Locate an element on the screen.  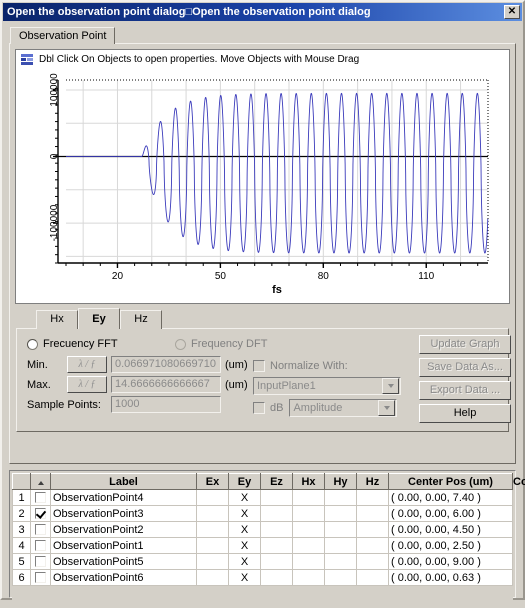
th-label: Label is located at coordinates (123, 481).